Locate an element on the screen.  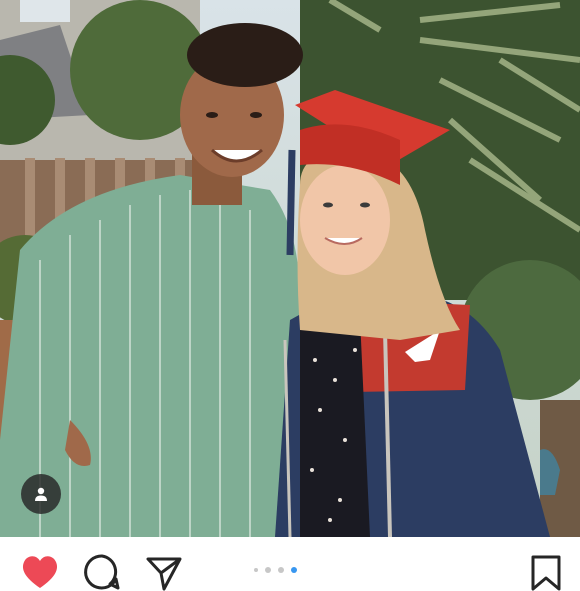
carousel-indicator is located at coordinates (275, 570).